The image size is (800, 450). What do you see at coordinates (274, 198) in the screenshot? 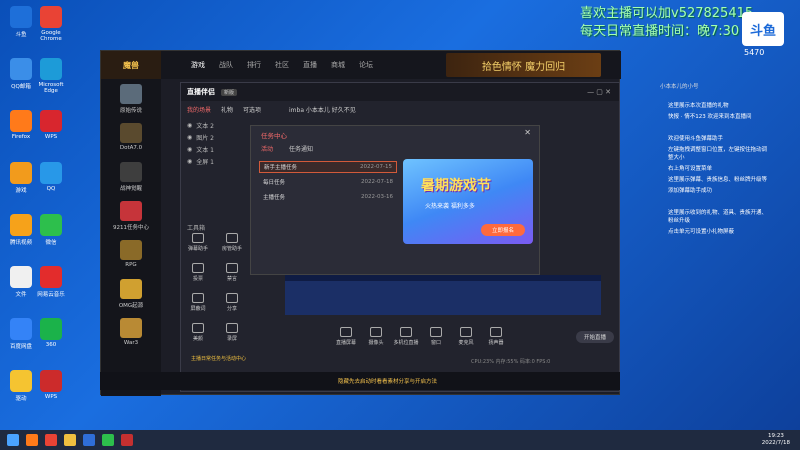
I see `task-name: 主播任务` at bounding box center [274, 198].